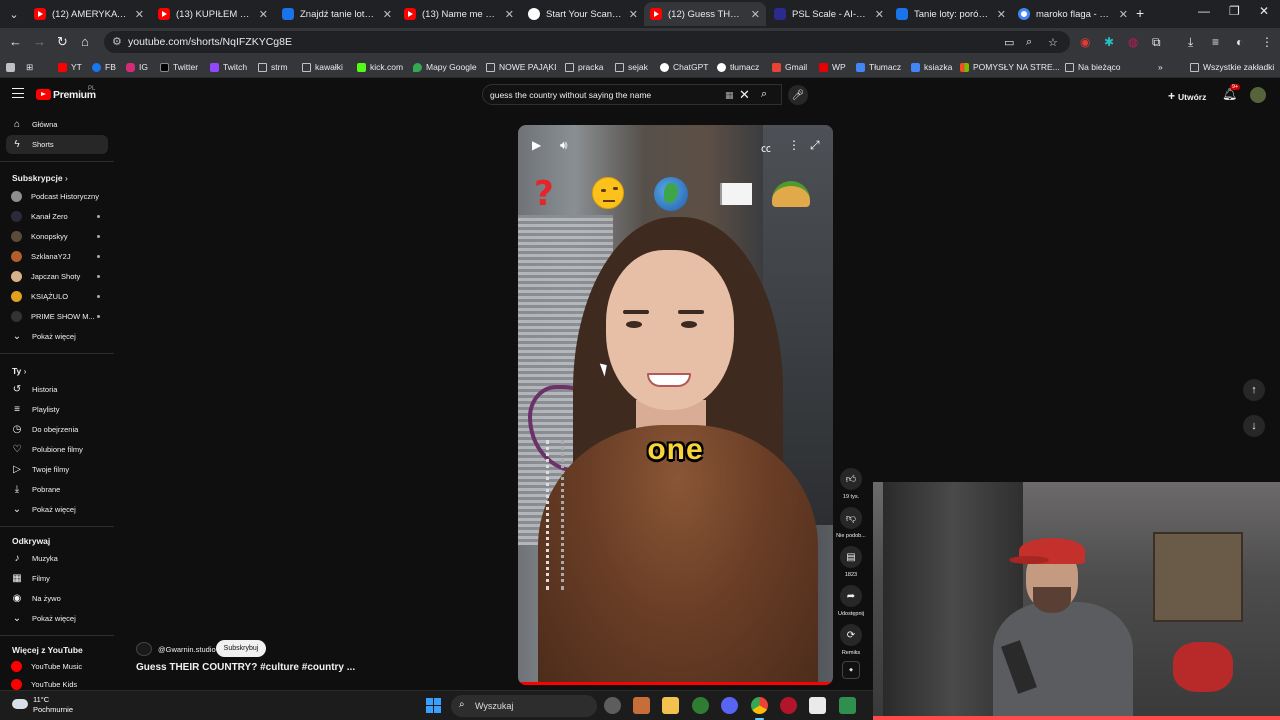 The image size is (1280, 720). Describe the element at coordinates (228, 67) in the screenshot. I see `bookmark-item: Twitch` at that location.